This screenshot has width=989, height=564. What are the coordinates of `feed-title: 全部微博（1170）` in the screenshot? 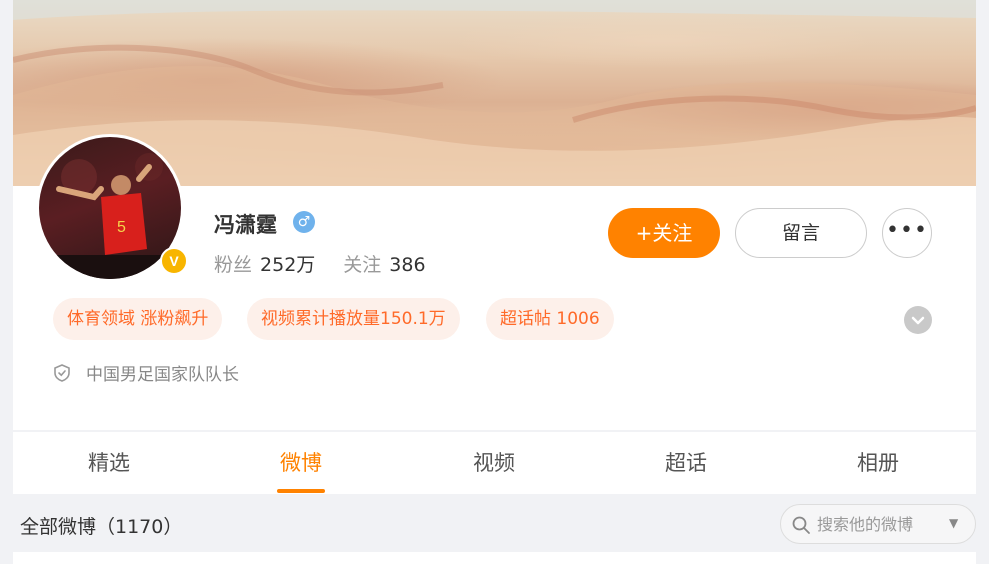 It's located at (101, 527).